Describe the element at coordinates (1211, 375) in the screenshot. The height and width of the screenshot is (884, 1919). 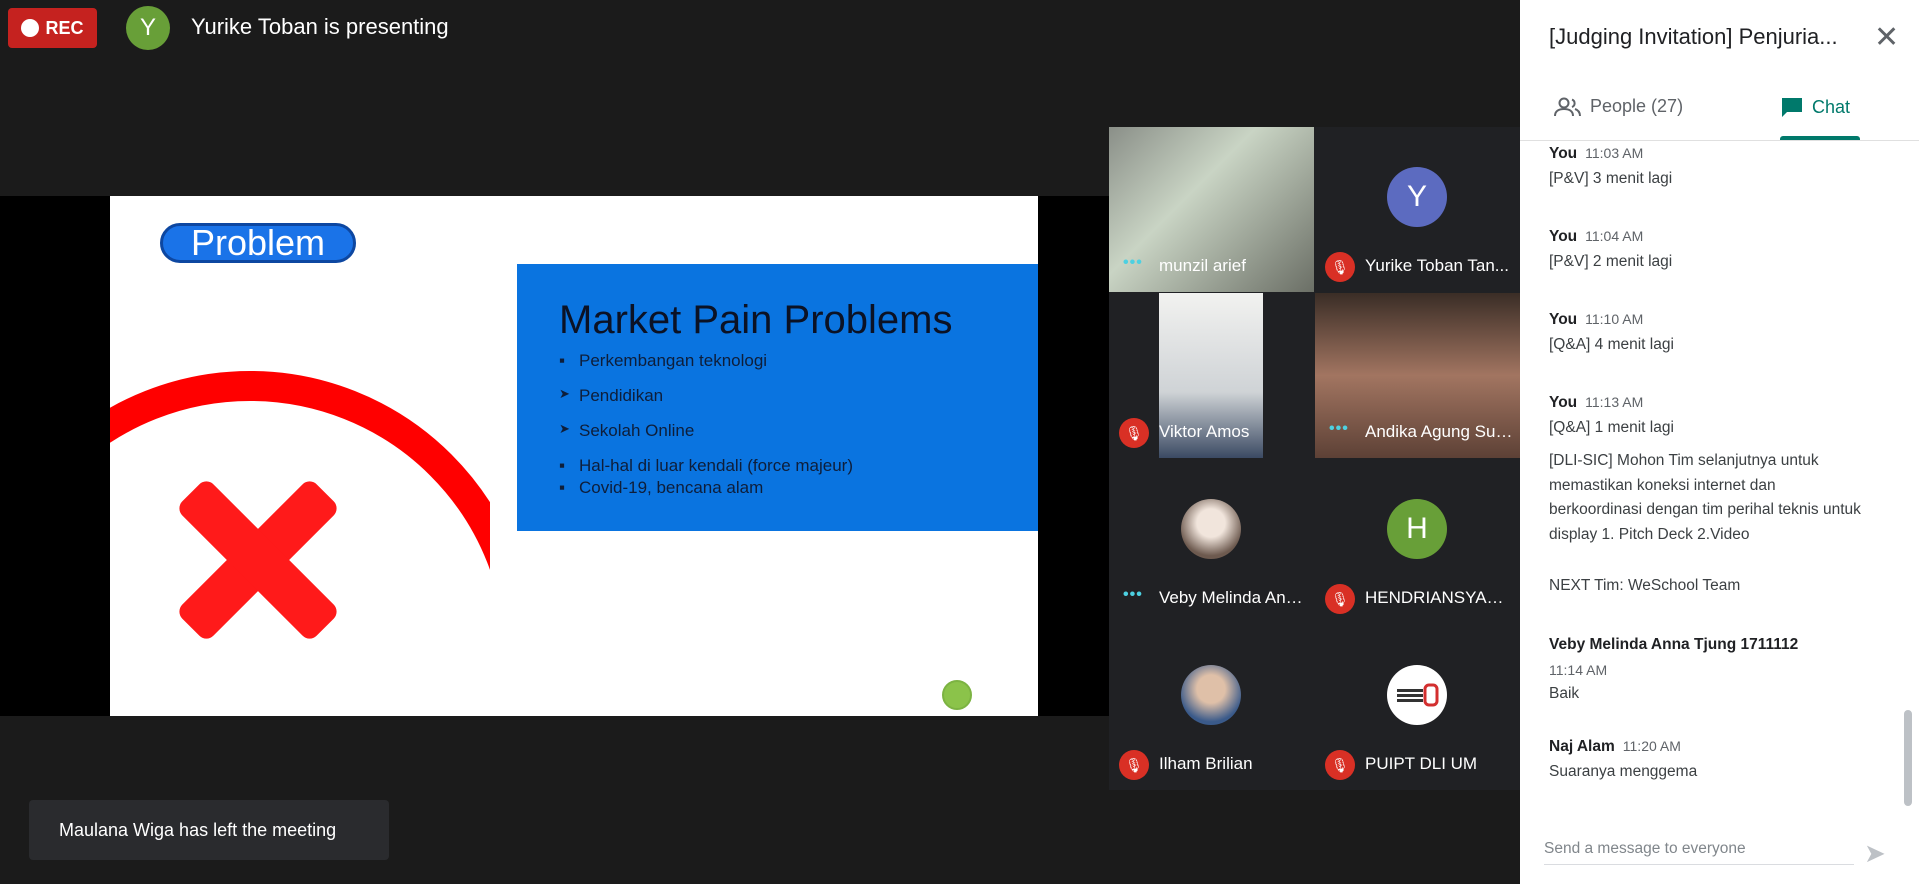
I see `participant-tile: 🎙 Viktor Amos` at that location.